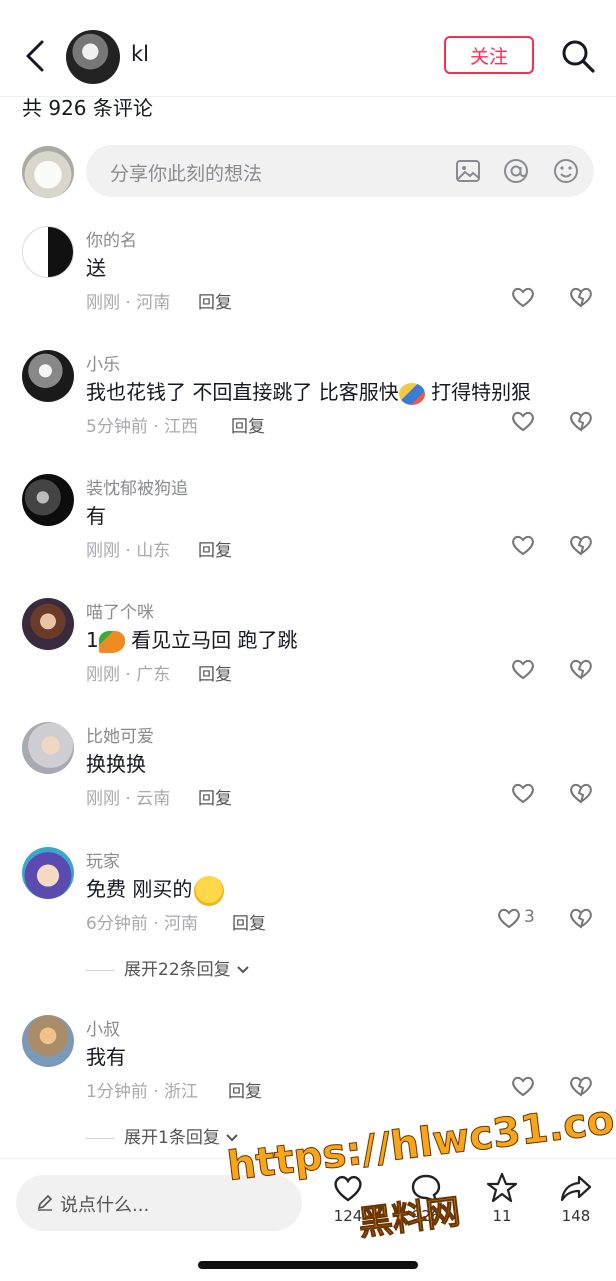 The image size is (616, 1281). I want to click on commenter-name: 玩家, so click(103, 859).